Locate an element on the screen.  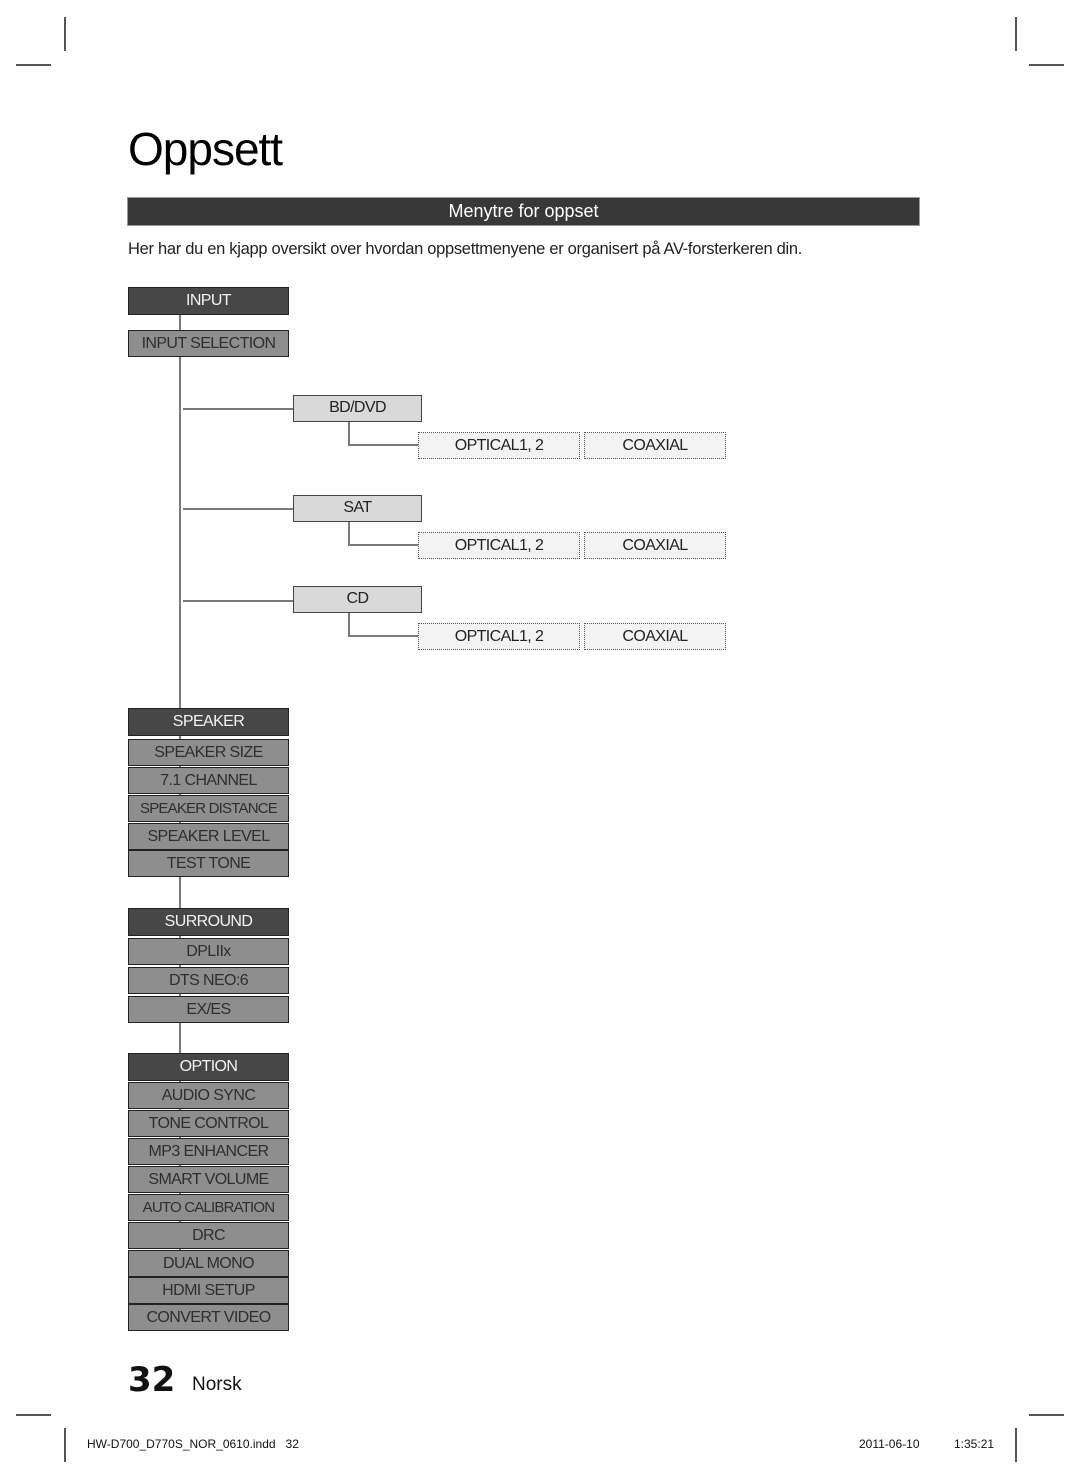
language-label: Norsk is located at coordinates (217, 1384).